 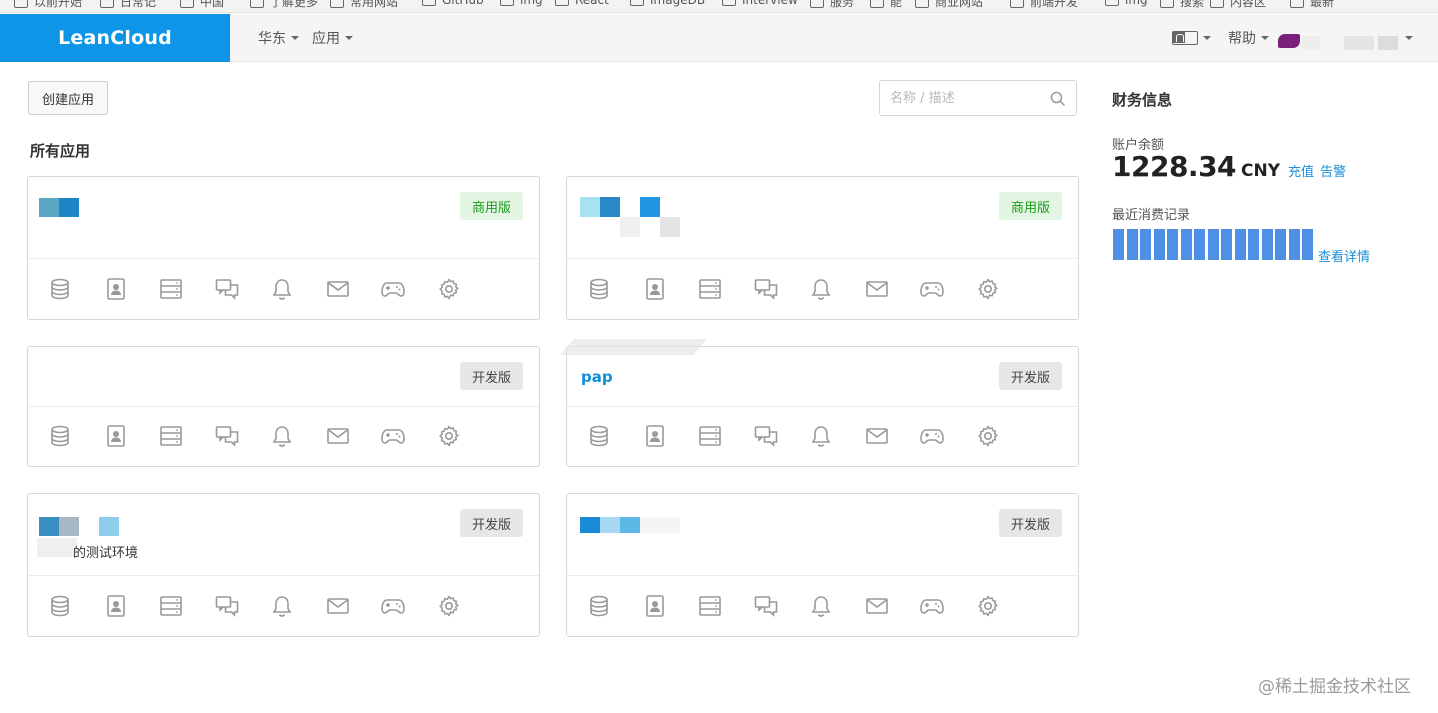 What do you see at coordinates (832, 4) in the screenshot?
I see `bookmark-item: 服务` at bounding box center [832, 4].